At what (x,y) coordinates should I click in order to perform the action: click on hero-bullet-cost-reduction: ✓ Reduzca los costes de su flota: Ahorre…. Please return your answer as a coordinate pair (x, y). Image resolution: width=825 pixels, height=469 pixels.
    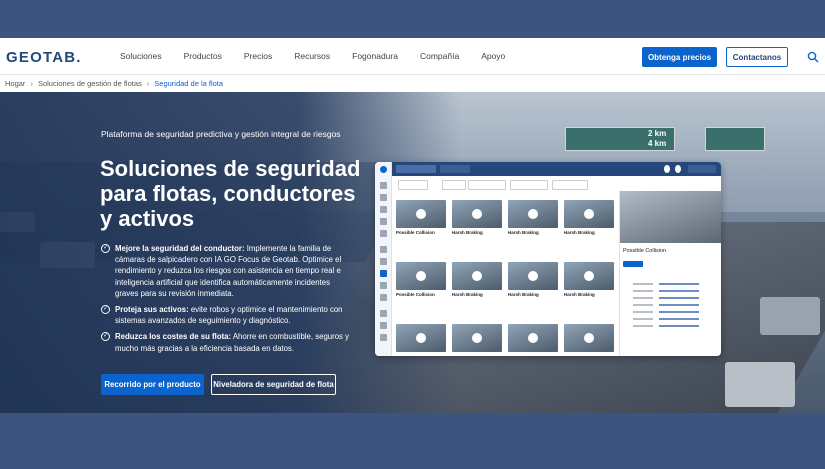
    Looking at the image, I should click on (227, 342).